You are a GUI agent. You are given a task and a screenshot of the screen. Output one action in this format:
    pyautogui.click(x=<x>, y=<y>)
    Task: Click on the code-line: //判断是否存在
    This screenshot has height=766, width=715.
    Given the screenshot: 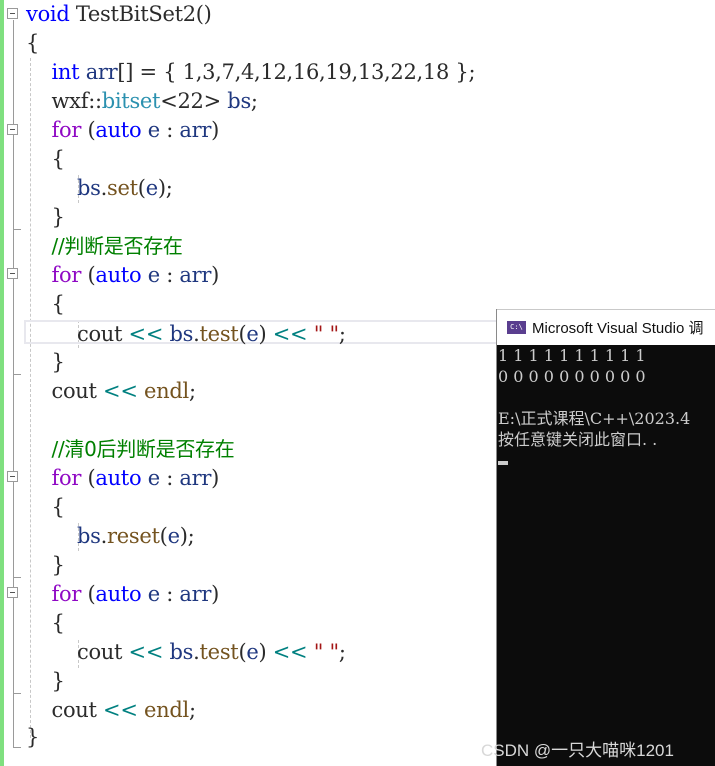 What is the action you would take?
    pyautogui.click(x=104, y=246)
    